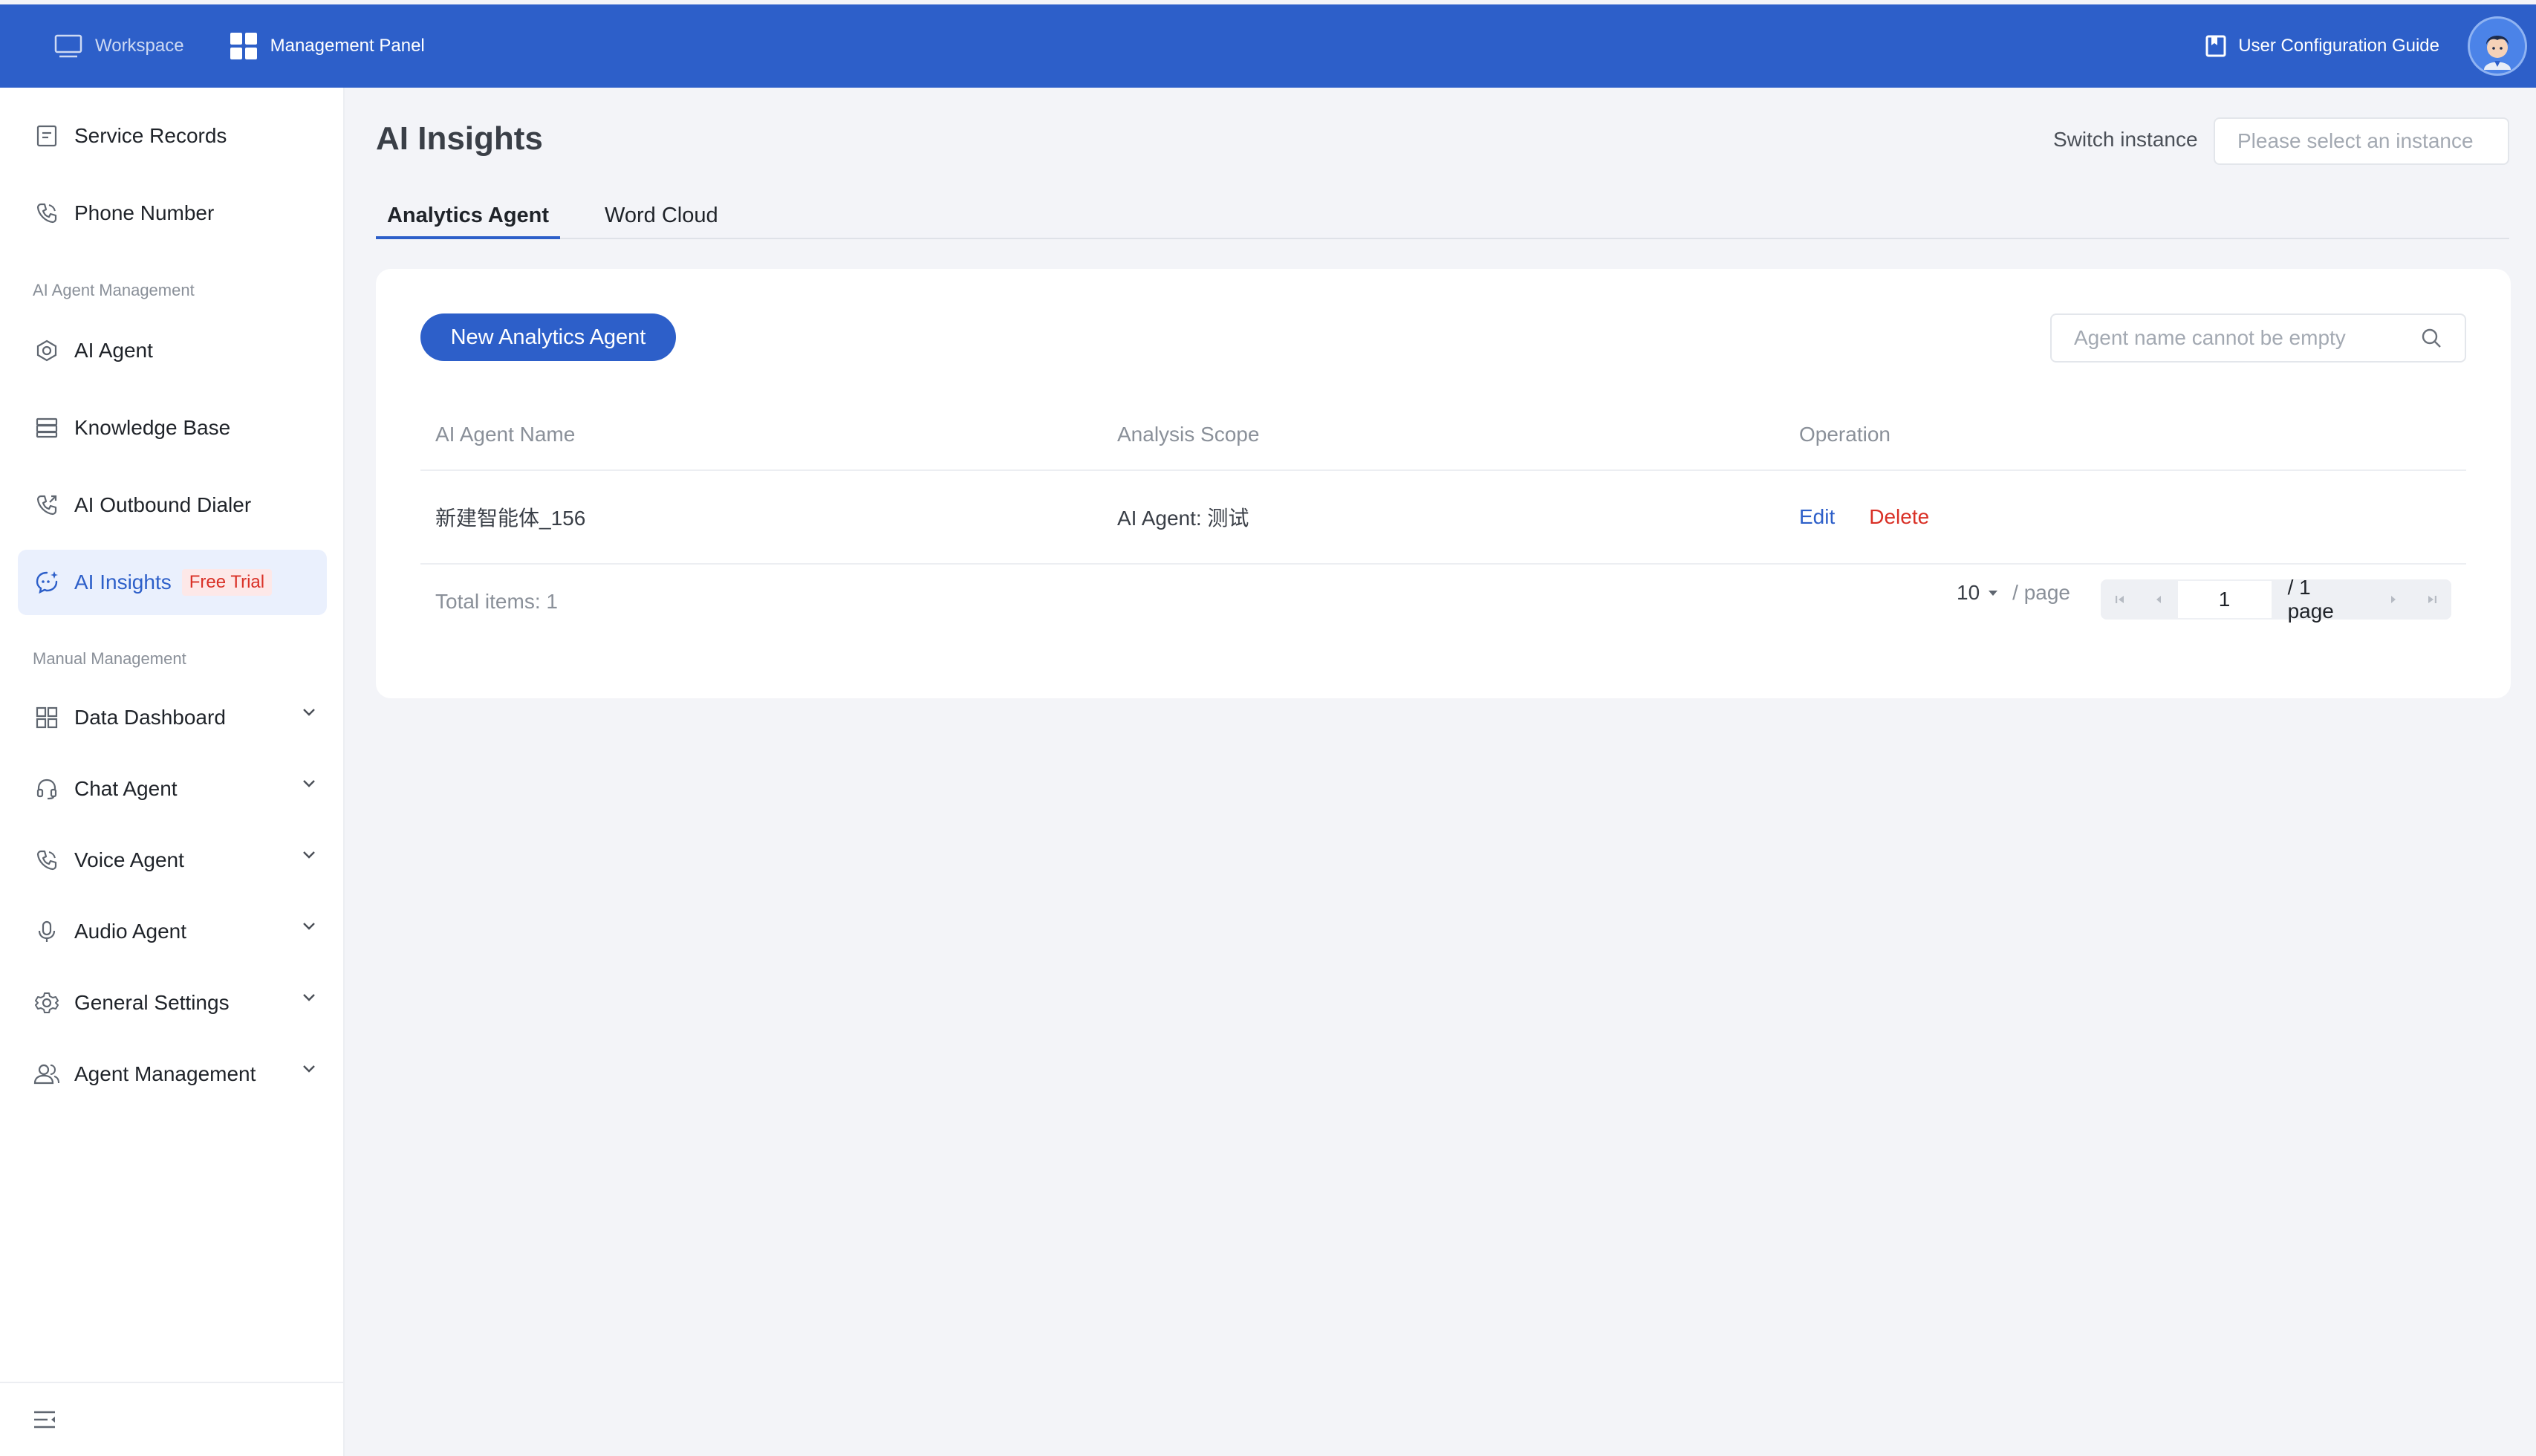 This screenshot has height=1456, width=2536. Describe the element at coordinates (511, 518) in the screenshot. I see `agent-name-cell: 新建智能体_156` at that location.